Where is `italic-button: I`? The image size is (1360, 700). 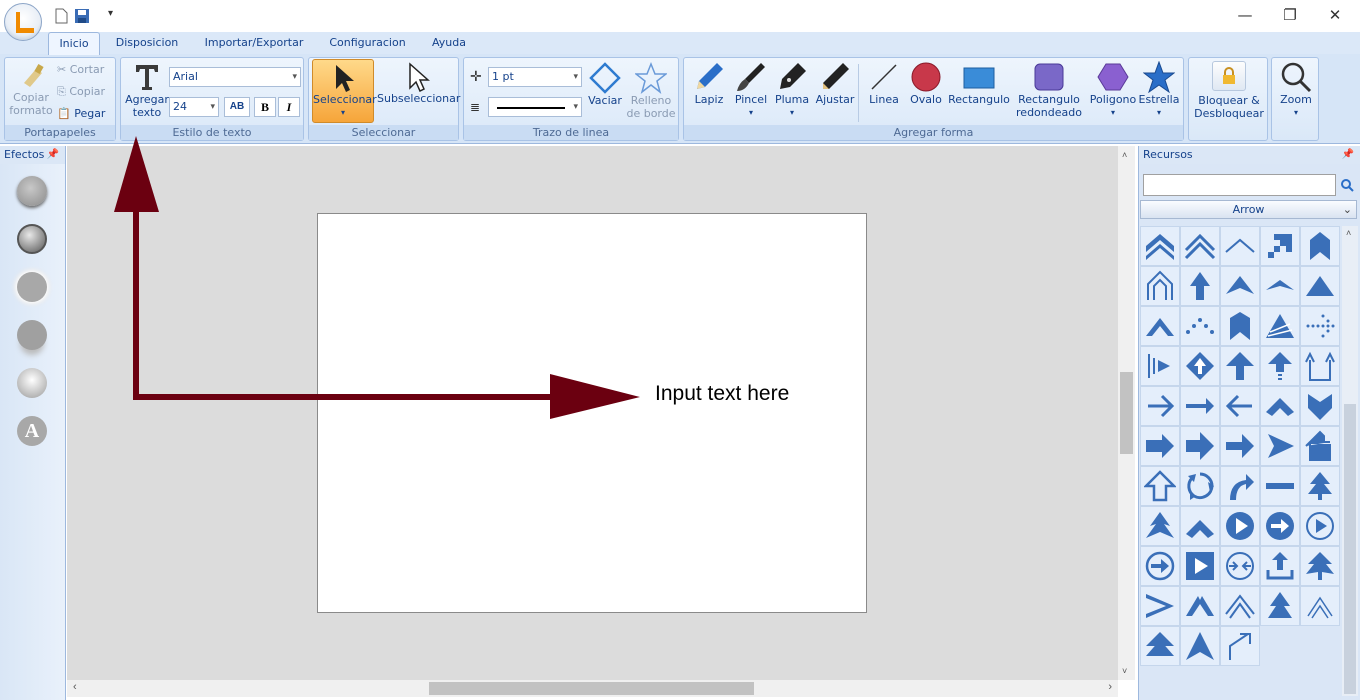
italic-button: I is located at coordinates (289, 107).